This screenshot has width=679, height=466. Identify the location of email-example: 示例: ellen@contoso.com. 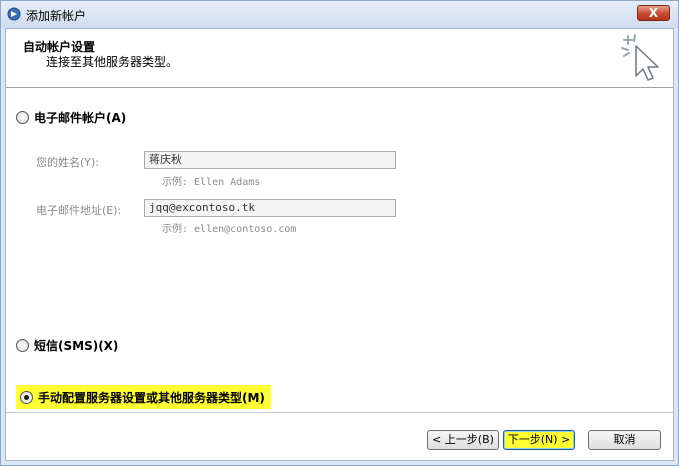
(229, 229).